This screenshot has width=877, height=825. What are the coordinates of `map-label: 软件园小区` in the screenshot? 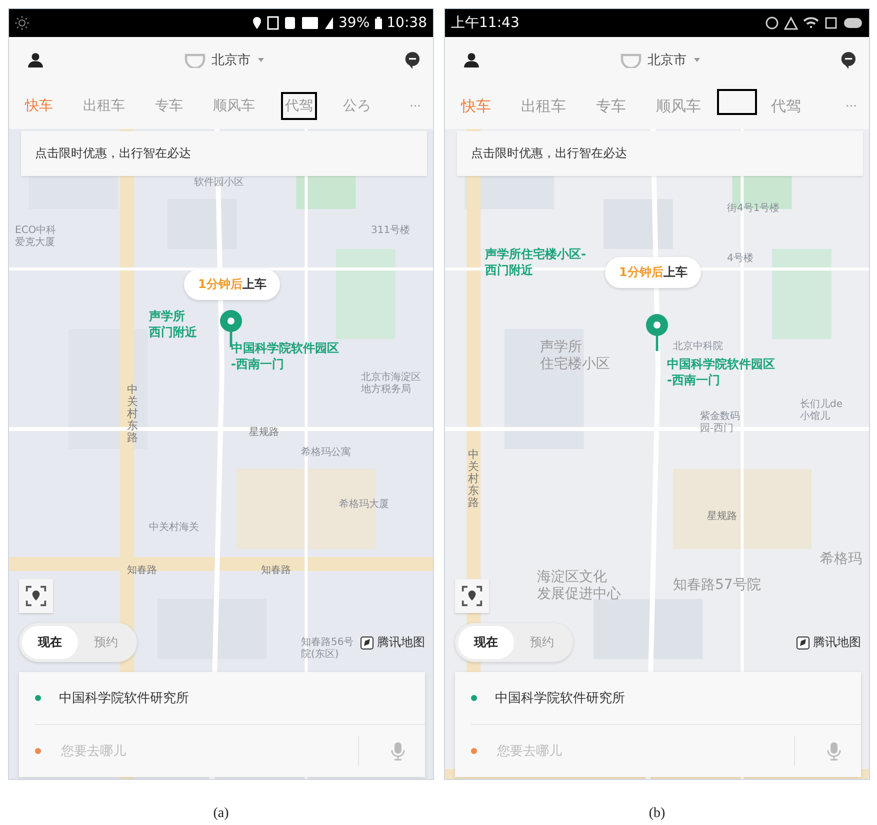 It's located at (219, 183).